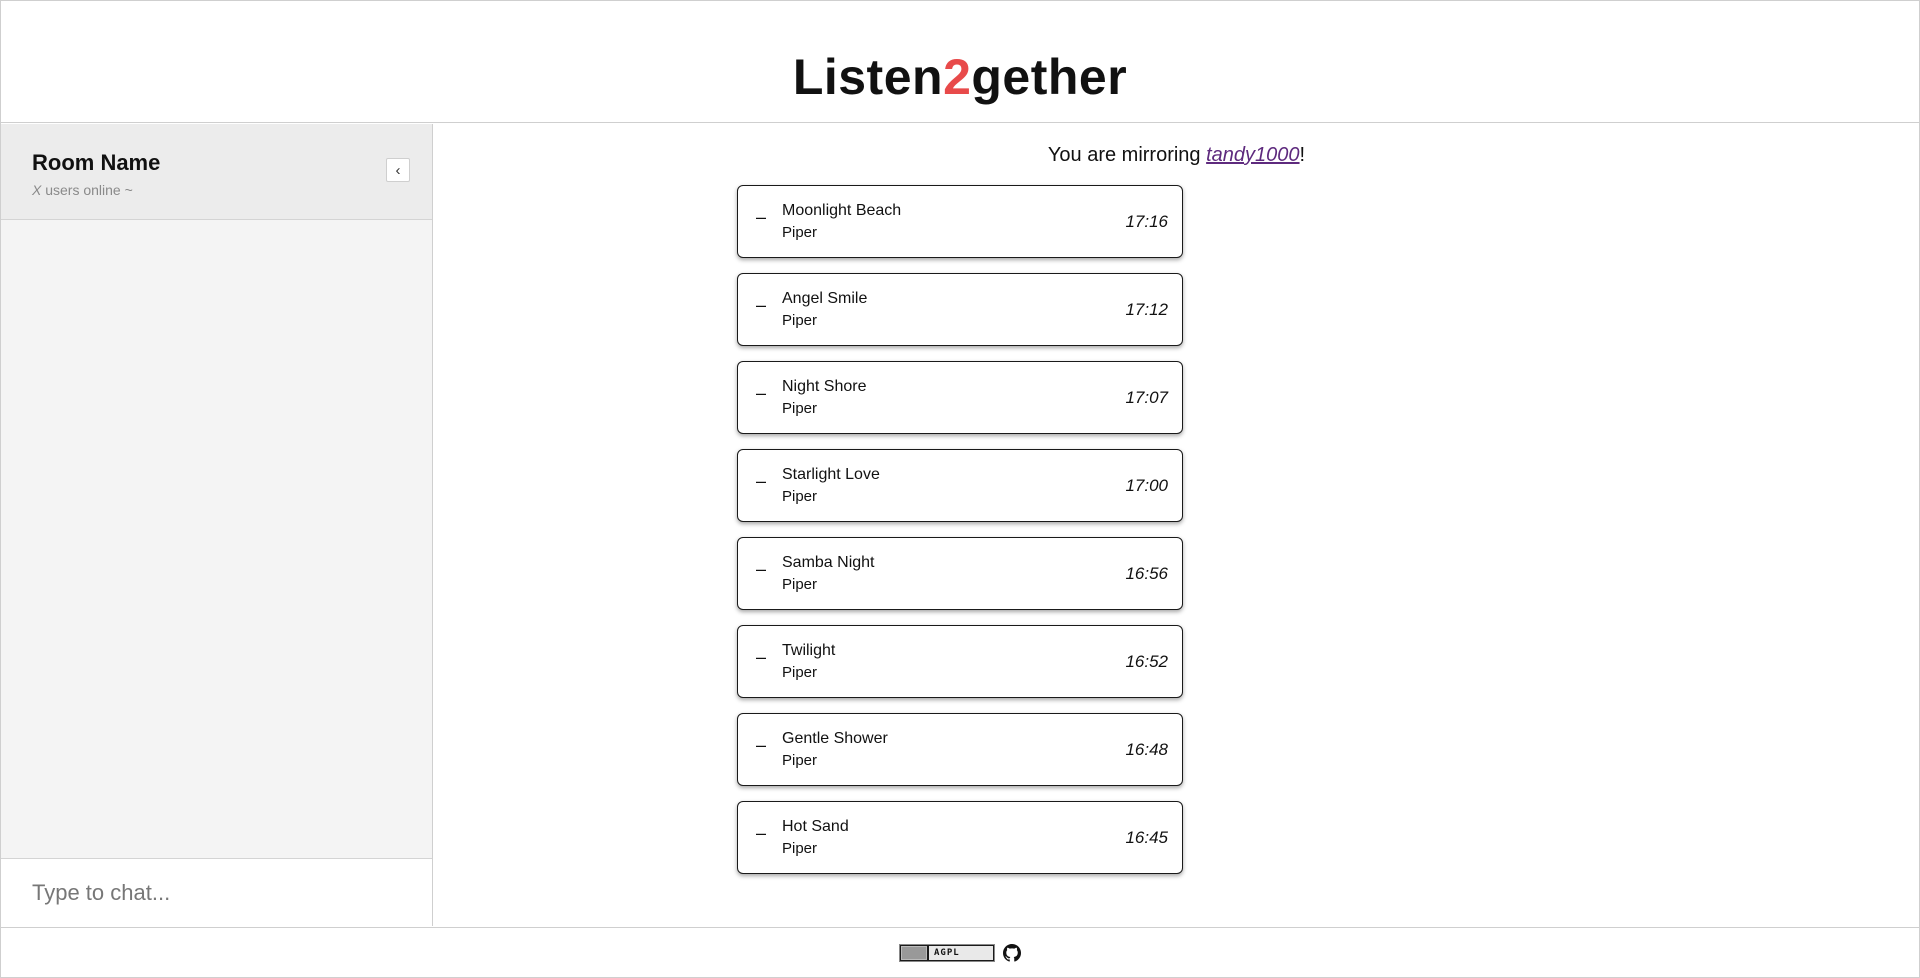 This screenshot has height=978, width=1920. I want to click on track-time: 16:52, so click(1146, 661).